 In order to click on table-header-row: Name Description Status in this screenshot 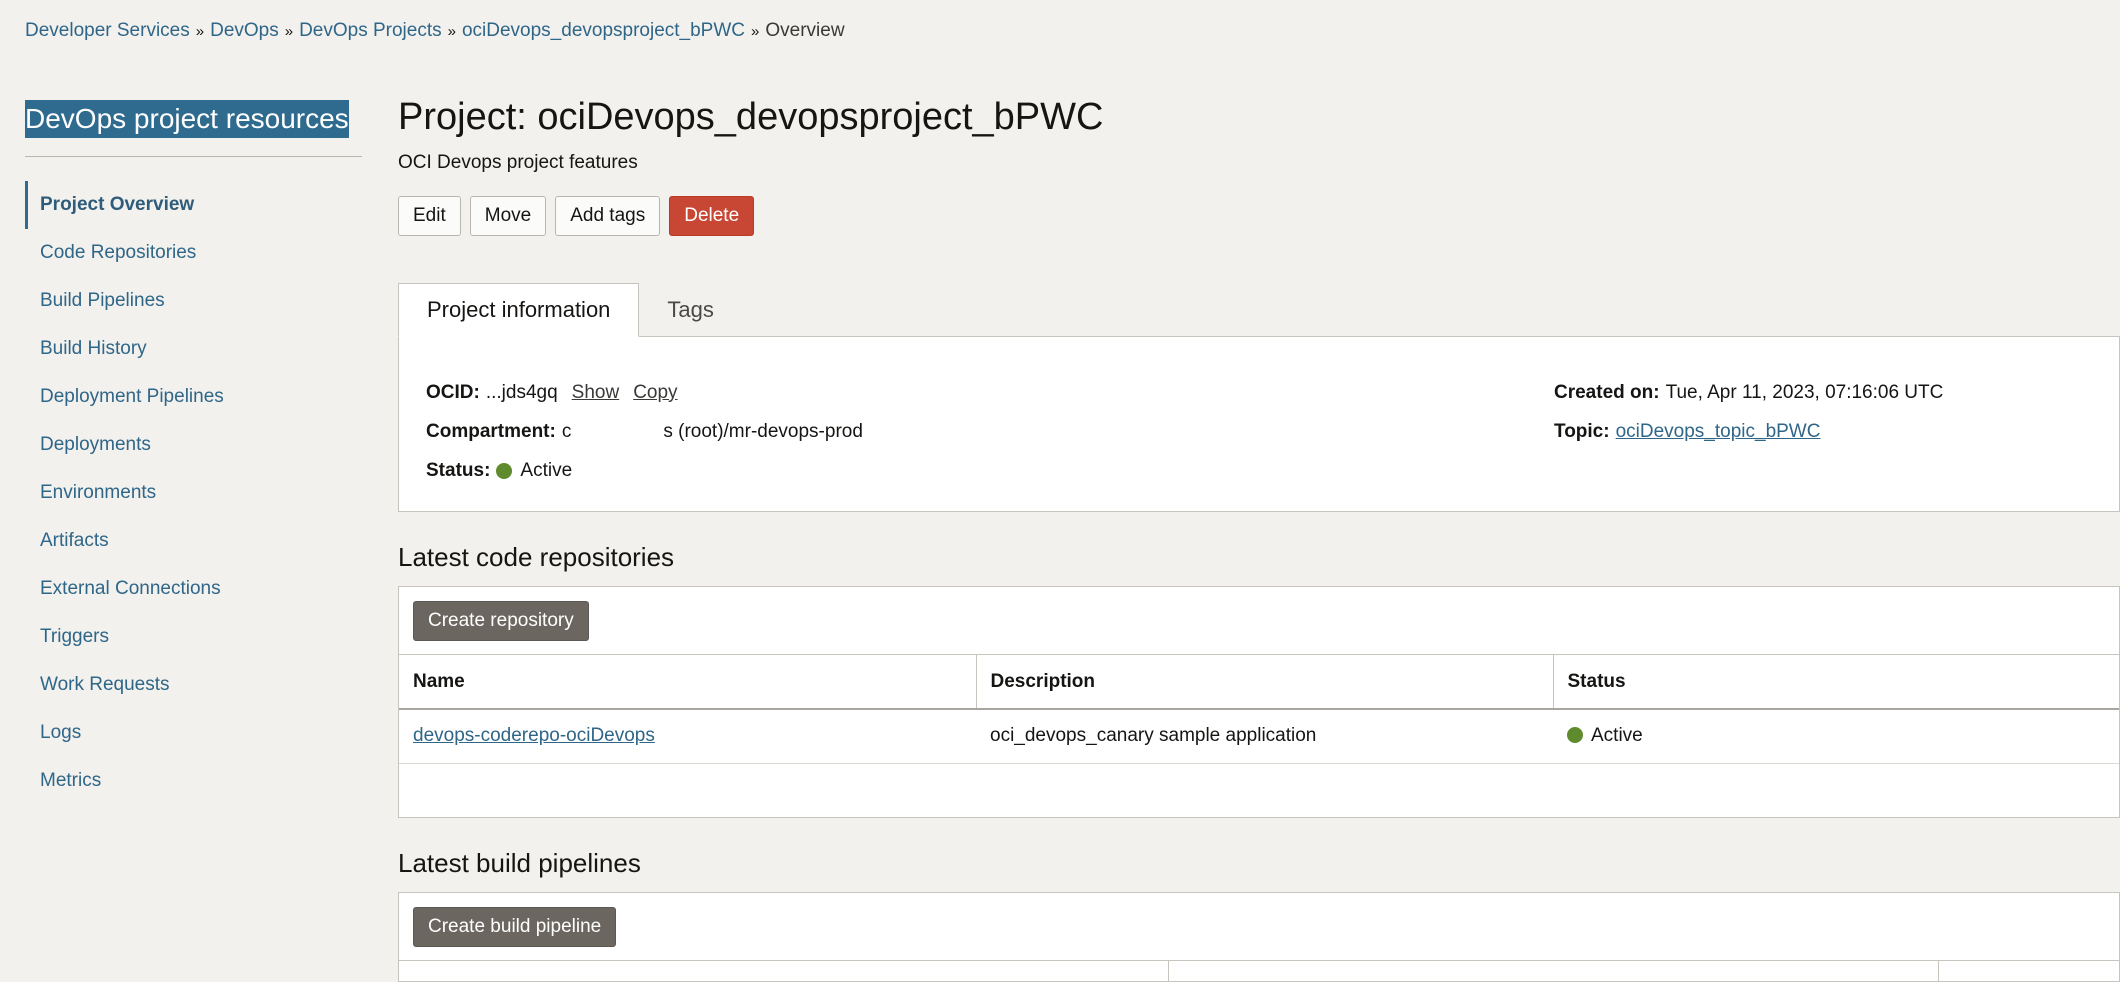, I will do `click(1259, 682)`.